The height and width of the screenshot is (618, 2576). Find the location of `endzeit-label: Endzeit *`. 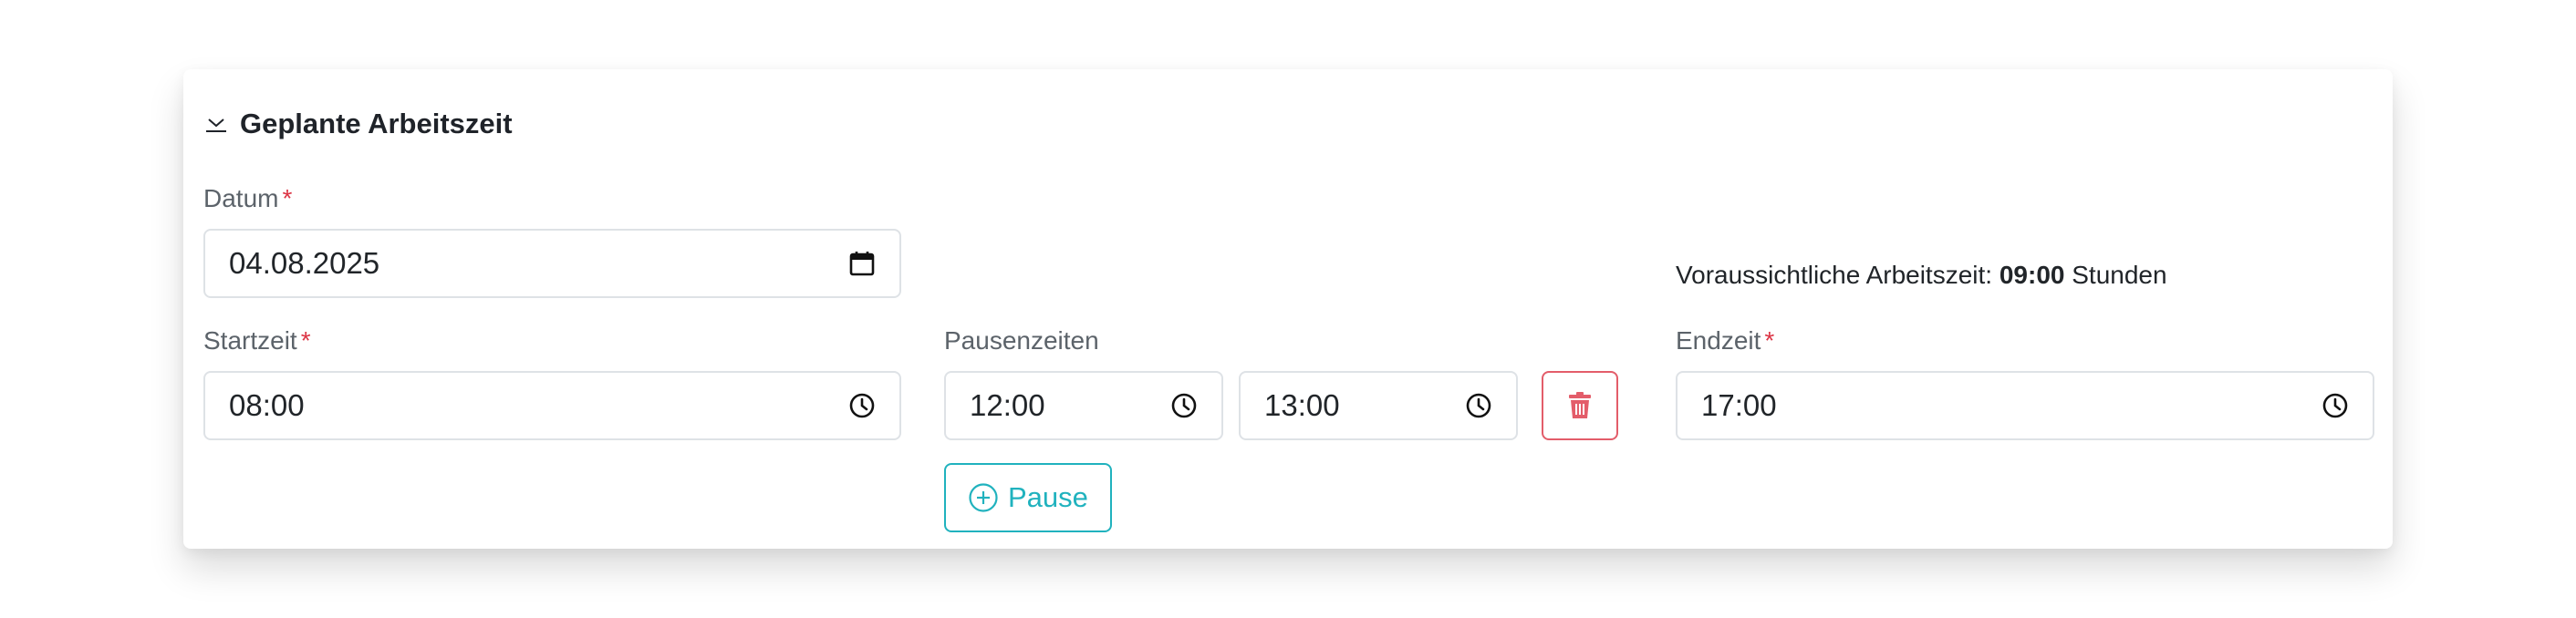

endzeit-label: Endzeit * is located at coordinates (1725, 340).